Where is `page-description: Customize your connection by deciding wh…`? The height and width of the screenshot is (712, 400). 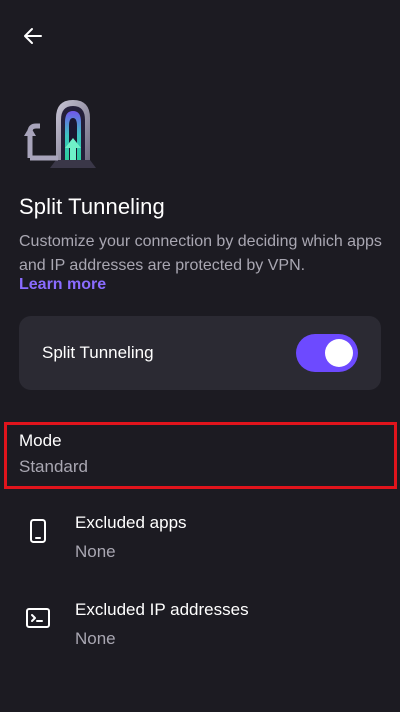 page-description: Customize your connection by deciding wh… is located at coordinates (200, 253).